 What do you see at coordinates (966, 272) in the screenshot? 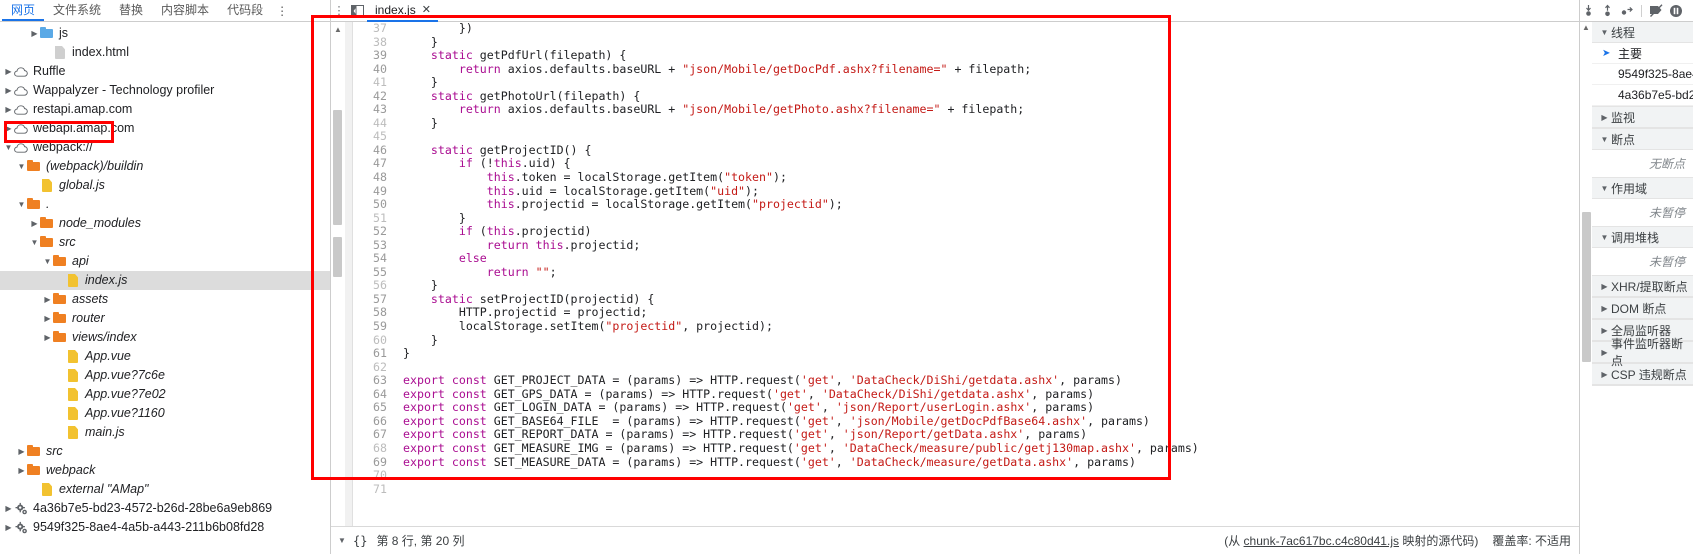
I see `code-line: 55 return "";` at bounding box center [966, 272].